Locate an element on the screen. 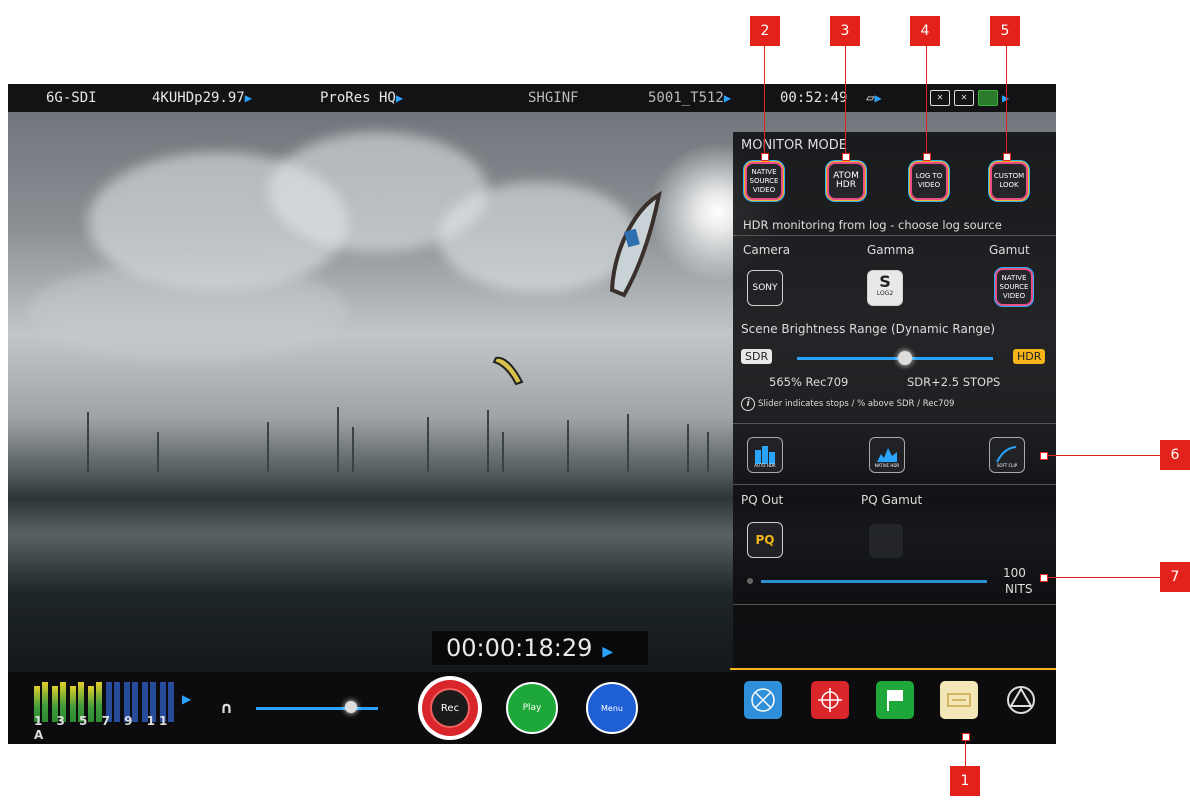 The height and width of the screenshot is (802, 1190). rec709-value: 565% Rec709 is located at coordinates (809, 382).